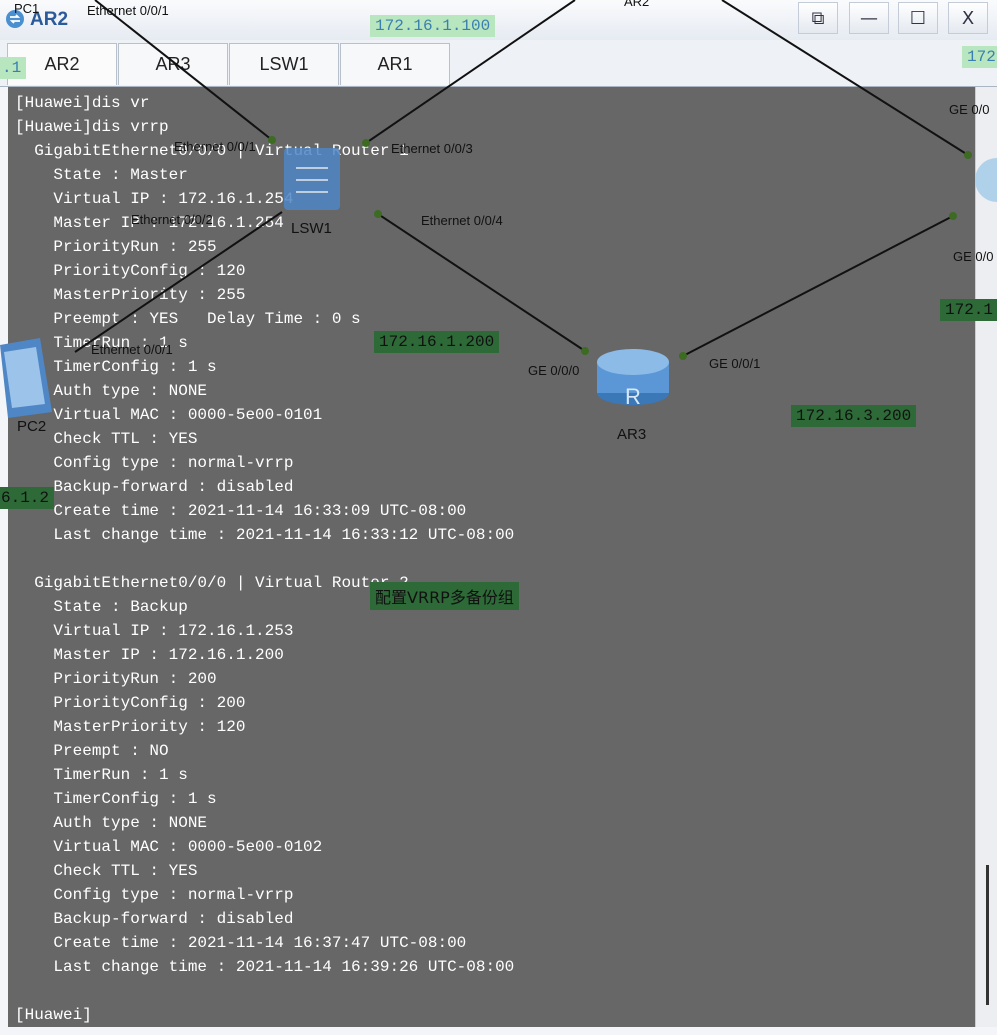 Image resolution: width=997 pixels, height=1035 pixels. I want to click on app-icon, so click(15, 19).